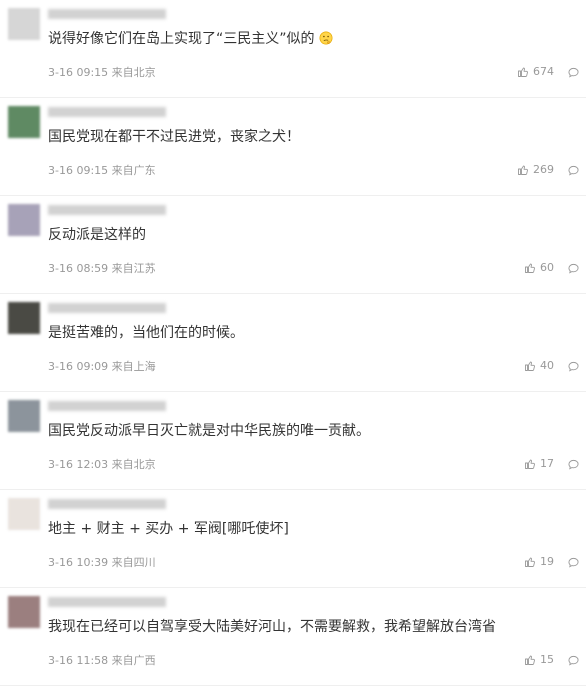 The height and width of the screenshot is (686, 586). Describe the element at coordinates (539, 268) in the screenshot. I see `like-button: 60` at that location.